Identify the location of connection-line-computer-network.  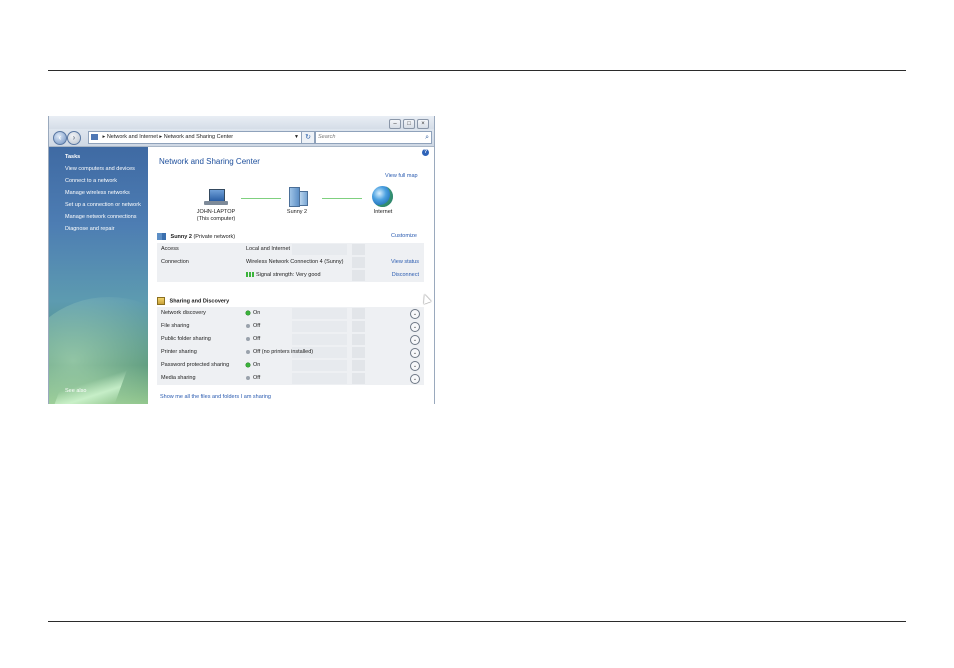
(261, 198).